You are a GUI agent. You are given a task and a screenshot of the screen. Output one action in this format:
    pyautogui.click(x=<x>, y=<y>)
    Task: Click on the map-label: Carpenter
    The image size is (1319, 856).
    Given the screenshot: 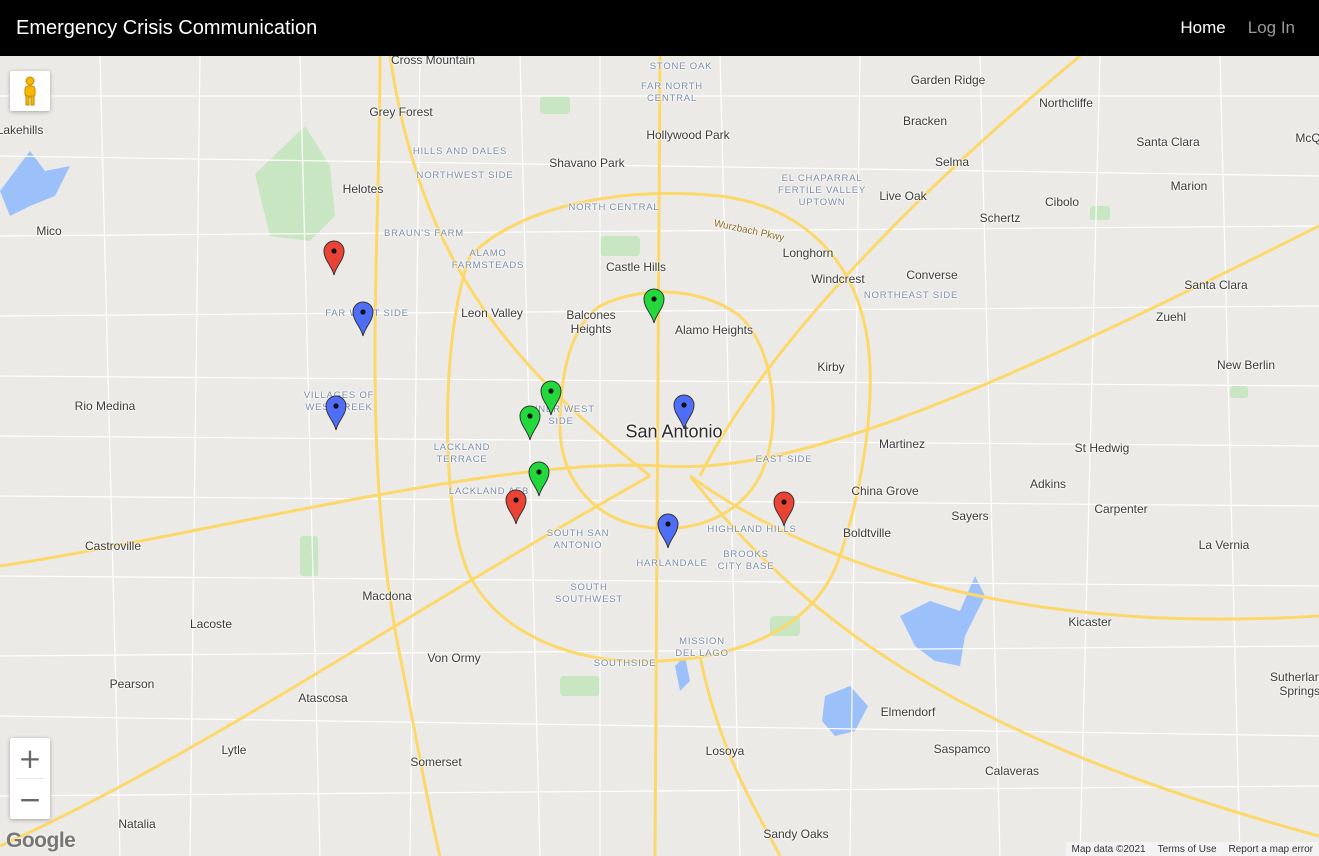 What is the action you would take?
    pyautogui.click(x=1121, y=509)
    